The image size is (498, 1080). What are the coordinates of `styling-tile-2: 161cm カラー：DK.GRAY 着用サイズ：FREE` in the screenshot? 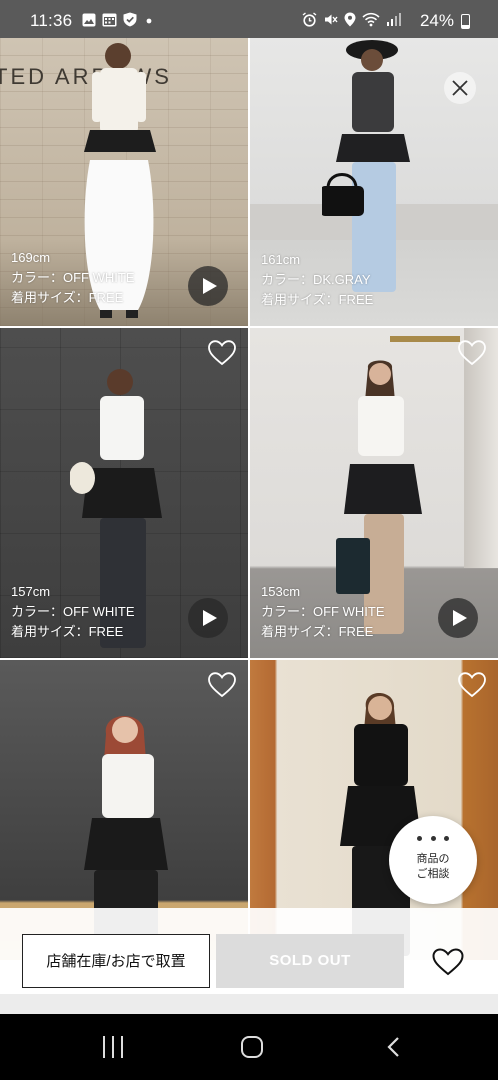 It's located at (374, 182).